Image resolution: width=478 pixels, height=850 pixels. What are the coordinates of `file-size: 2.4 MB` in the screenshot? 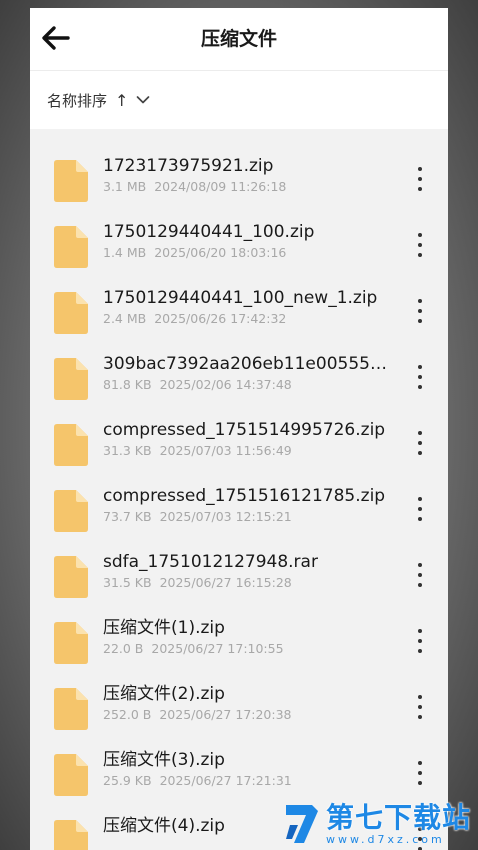 It's located at (125, 318).